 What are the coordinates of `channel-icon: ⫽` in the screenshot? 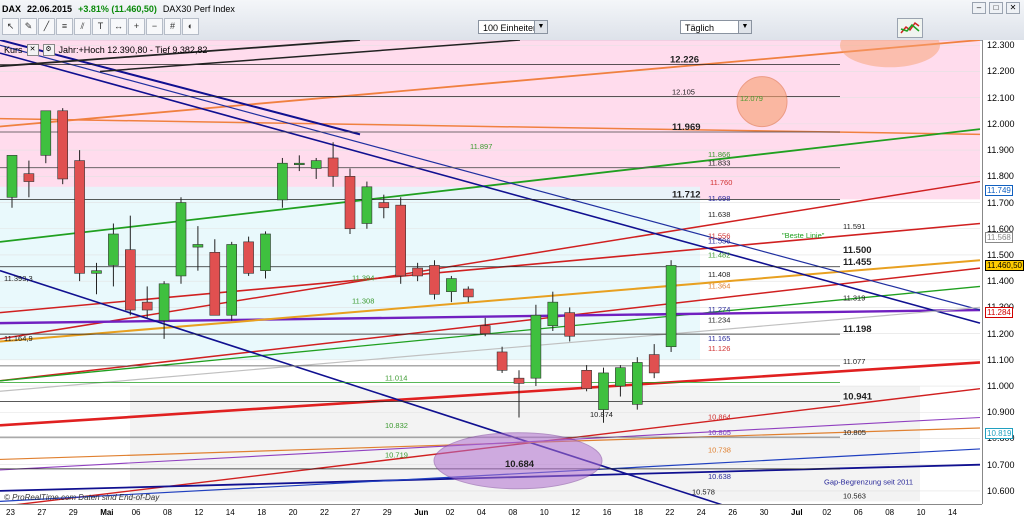 It's located at (82, 26).